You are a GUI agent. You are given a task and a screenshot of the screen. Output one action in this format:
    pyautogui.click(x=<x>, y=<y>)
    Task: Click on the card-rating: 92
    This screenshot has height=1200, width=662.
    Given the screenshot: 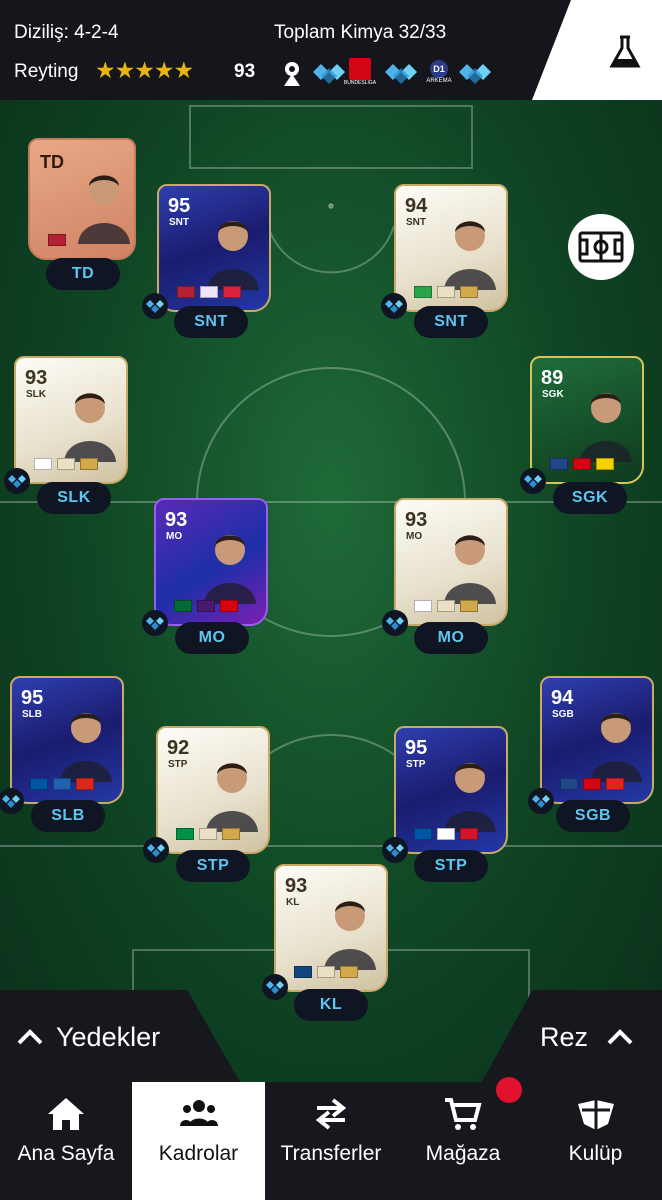 What is the action you would take?
    pyautogui.click(x=178, y=748)
    